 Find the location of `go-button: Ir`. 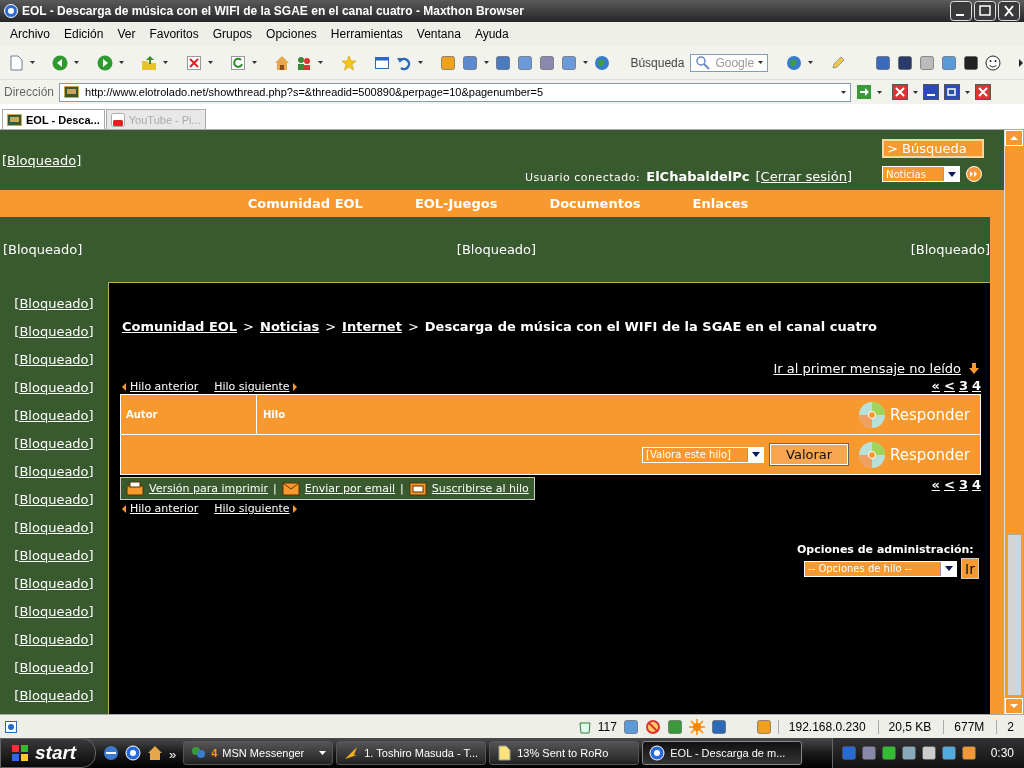

go-button: Ir is located at coordinates (970, 568).